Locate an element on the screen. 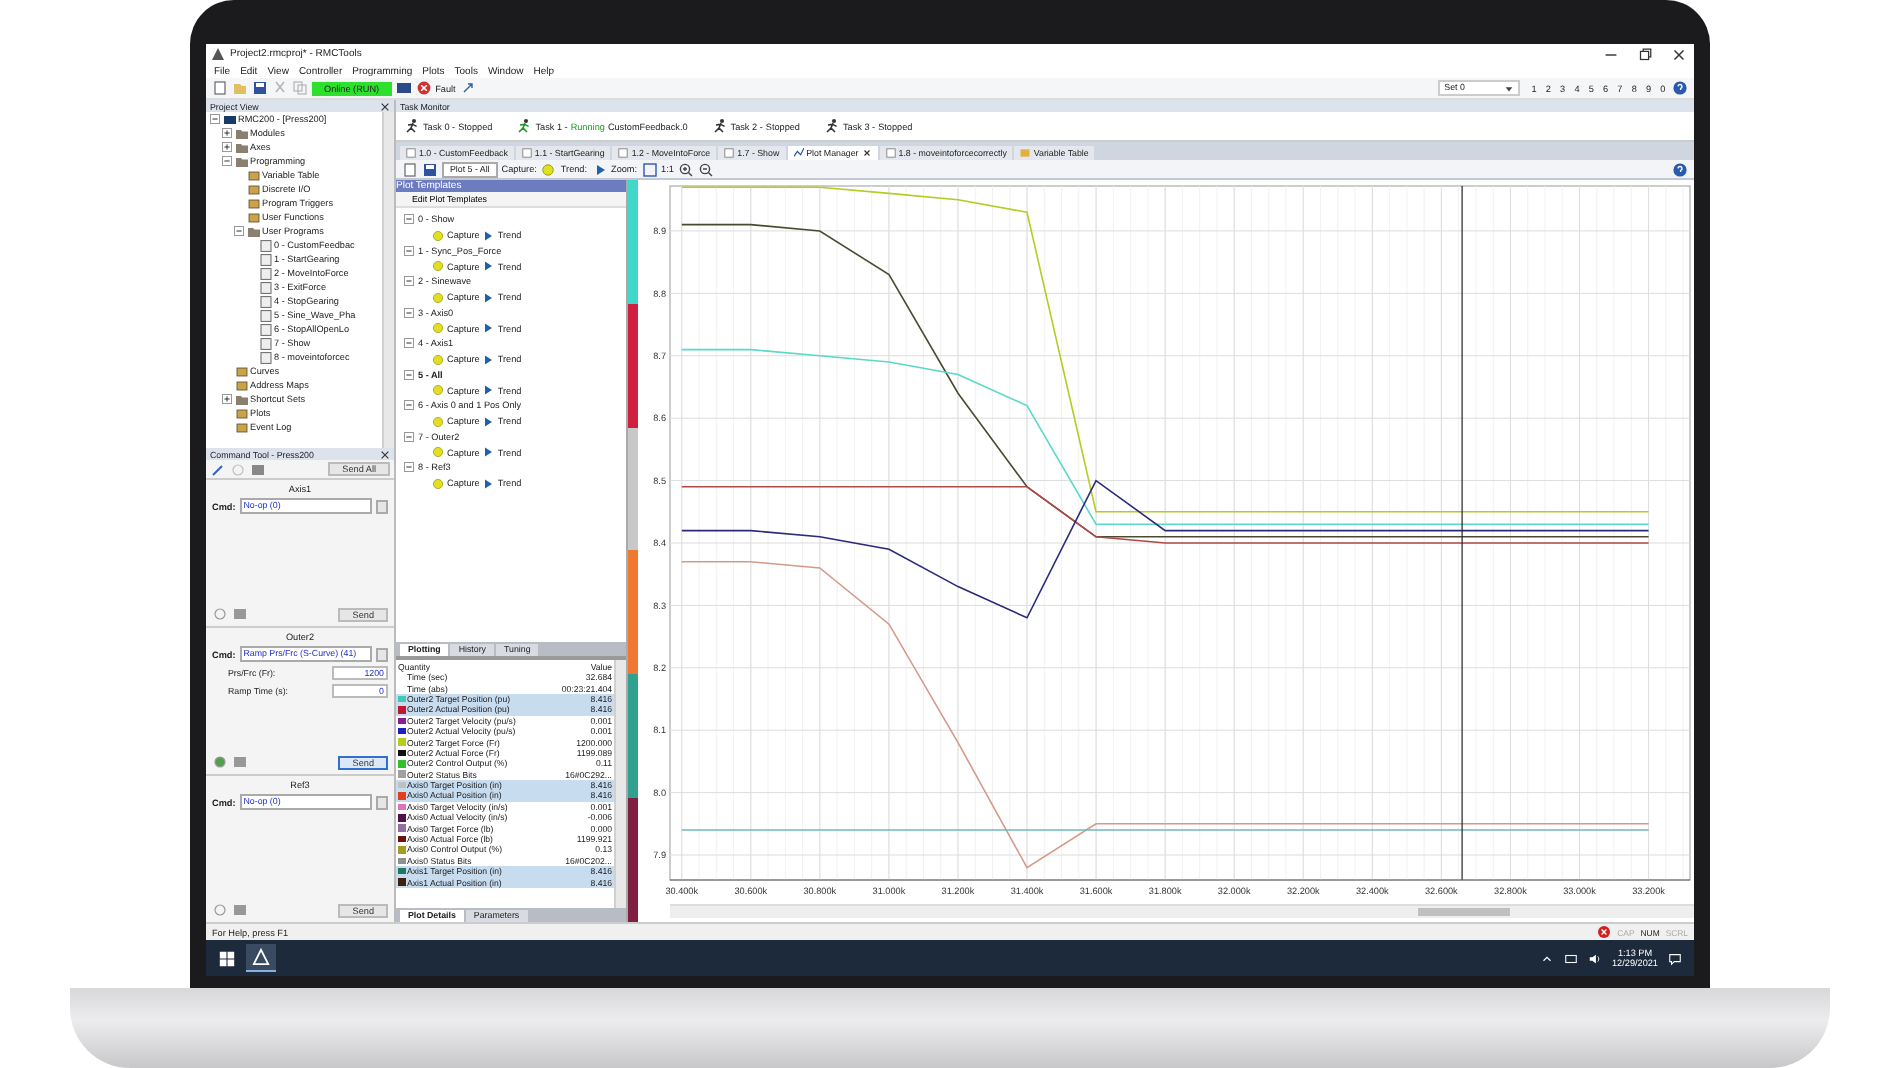  zoom-out-icon is located at coordinates (705, 169).